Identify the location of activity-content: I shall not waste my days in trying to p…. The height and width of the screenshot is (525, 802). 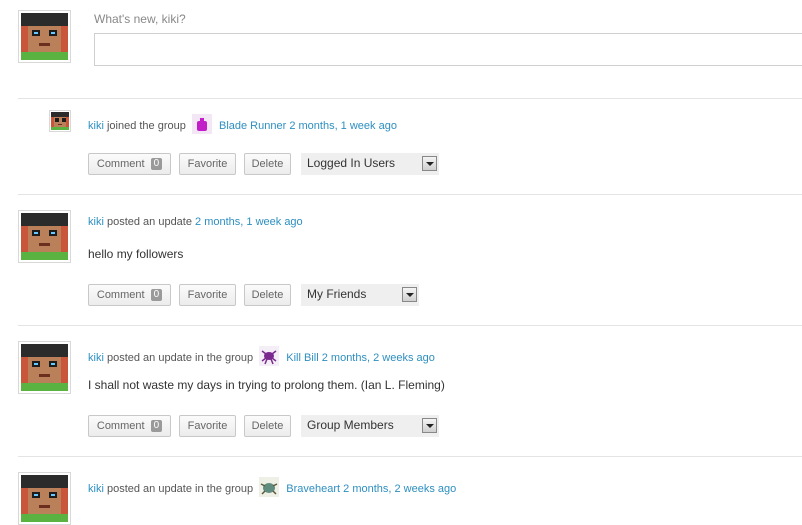
(266, 385).